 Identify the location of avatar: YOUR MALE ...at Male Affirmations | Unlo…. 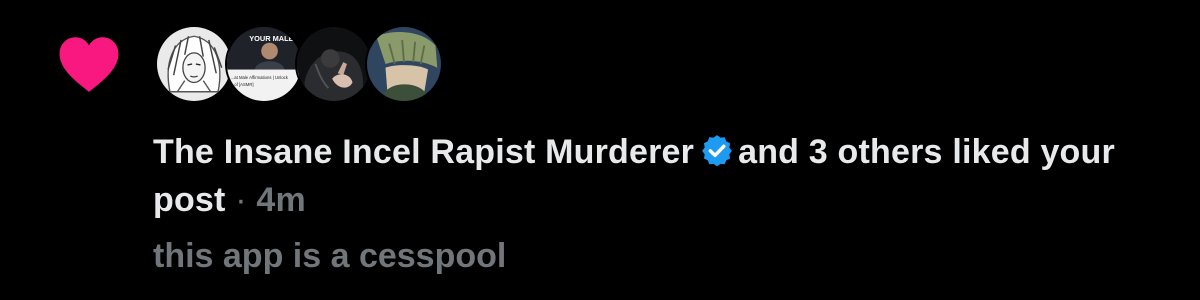
(264, 64).